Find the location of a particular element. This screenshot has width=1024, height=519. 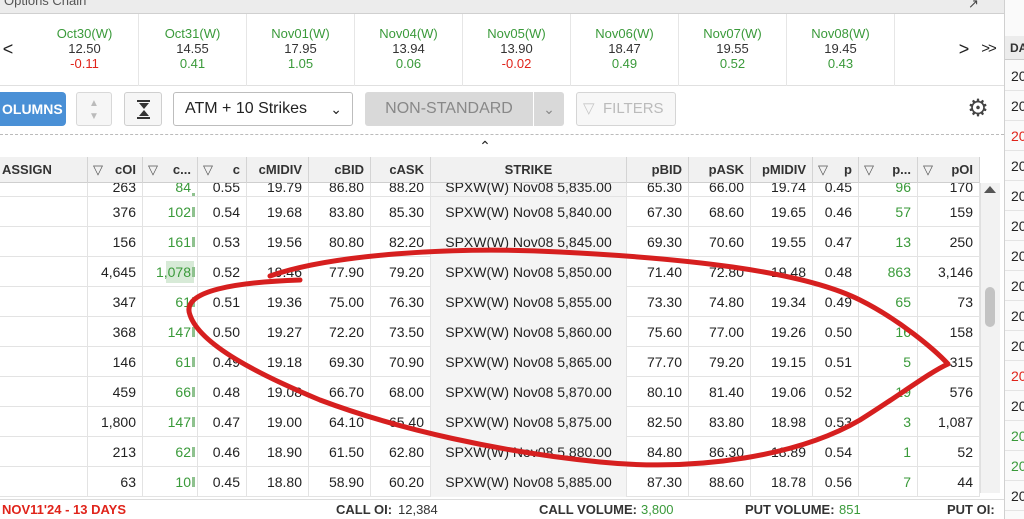

cell-cdelta: 0.46 is located at coordinates (222, 452).